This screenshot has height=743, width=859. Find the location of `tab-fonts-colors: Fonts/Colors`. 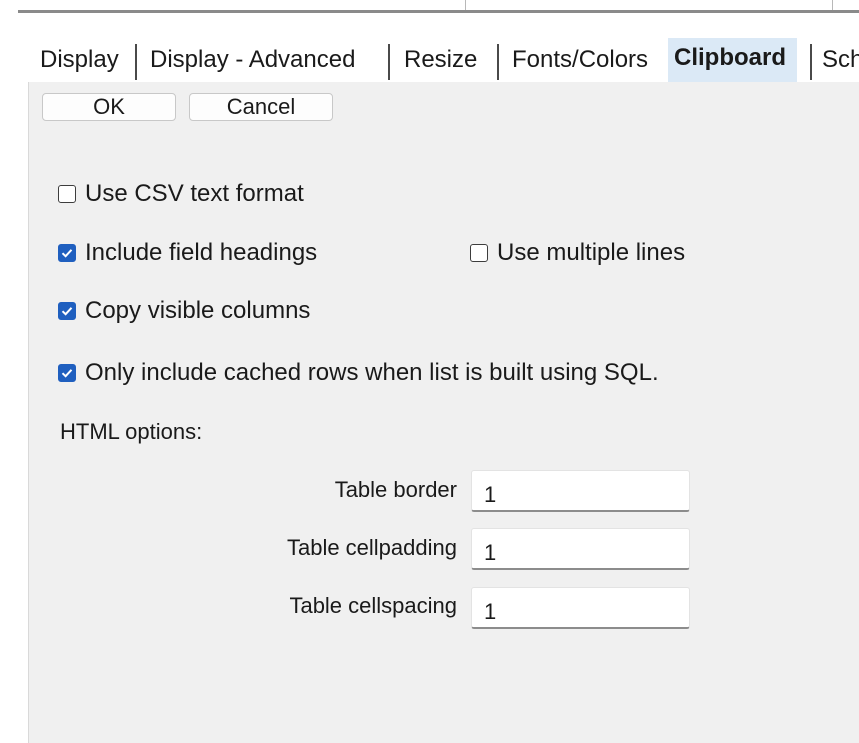

tab-fonts-colors: Fonts/Colors is located at coordinates (584, 60).